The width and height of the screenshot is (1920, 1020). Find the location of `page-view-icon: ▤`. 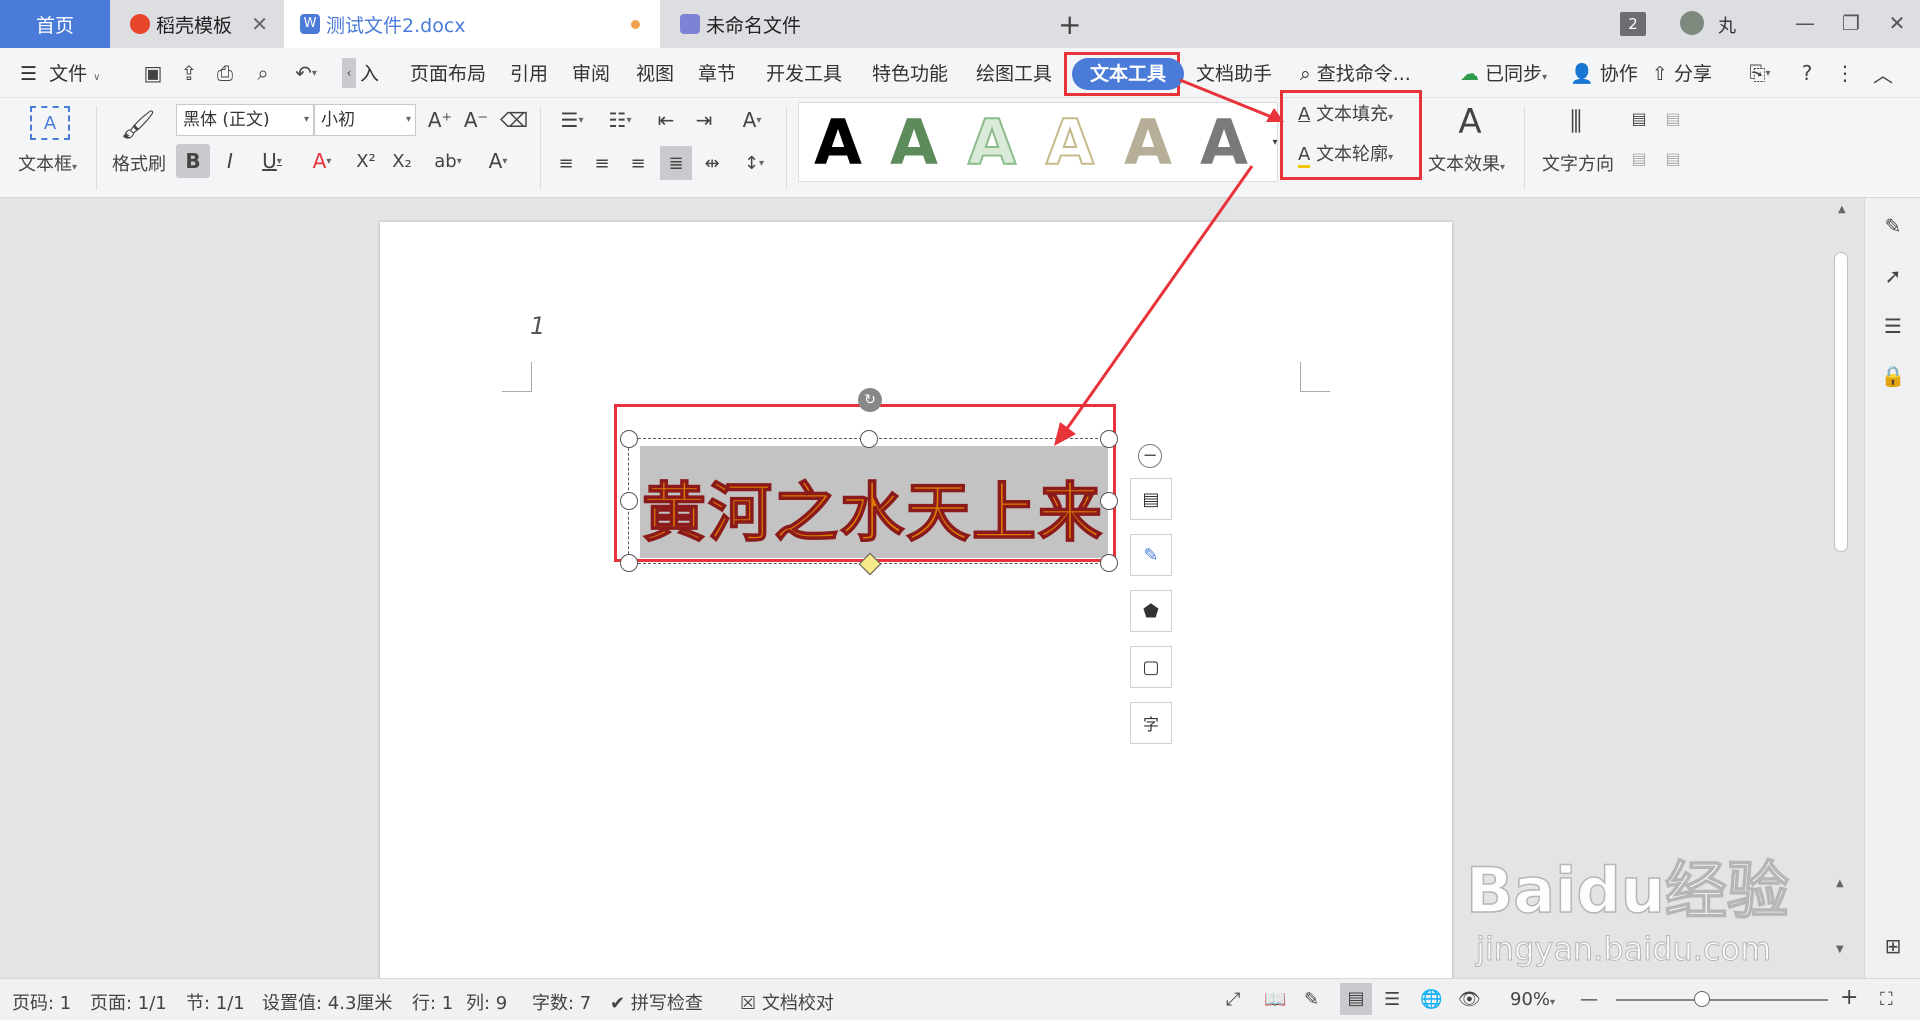

page-view-icon: ▤ is located at coordinates (1356, 999).